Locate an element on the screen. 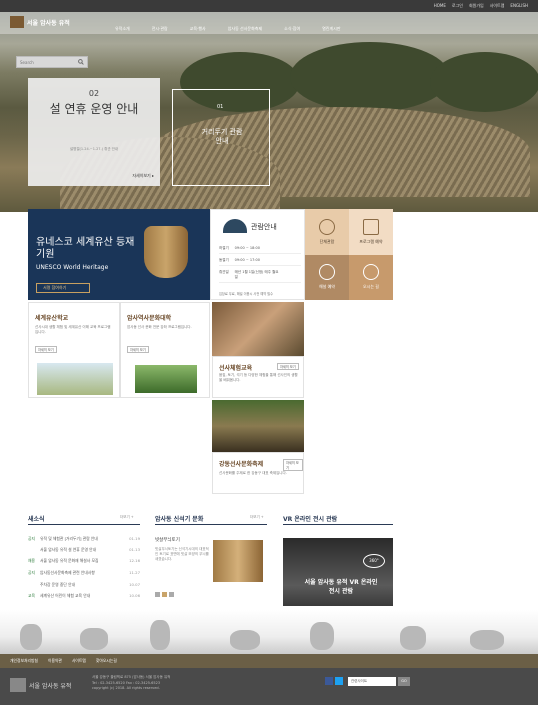 This screenshot has width=538, height=705. menu-item: 암사동 선사문화축제 is located at coordinates (245, 29).